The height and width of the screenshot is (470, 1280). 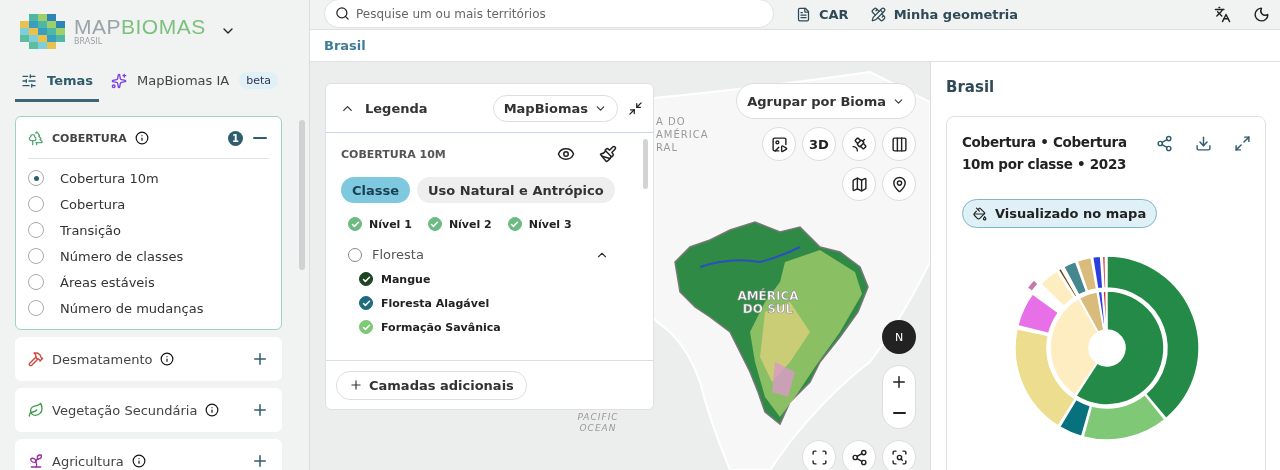 I want to click on group-by-dropdown: Agrupar por Bioma, so click(x=826, y=101).